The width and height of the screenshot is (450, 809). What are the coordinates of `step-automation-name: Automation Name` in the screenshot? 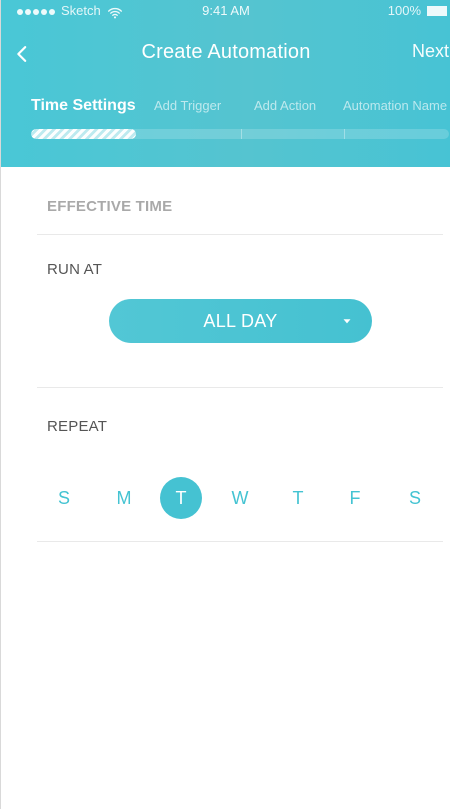 It's located at (395, 106).